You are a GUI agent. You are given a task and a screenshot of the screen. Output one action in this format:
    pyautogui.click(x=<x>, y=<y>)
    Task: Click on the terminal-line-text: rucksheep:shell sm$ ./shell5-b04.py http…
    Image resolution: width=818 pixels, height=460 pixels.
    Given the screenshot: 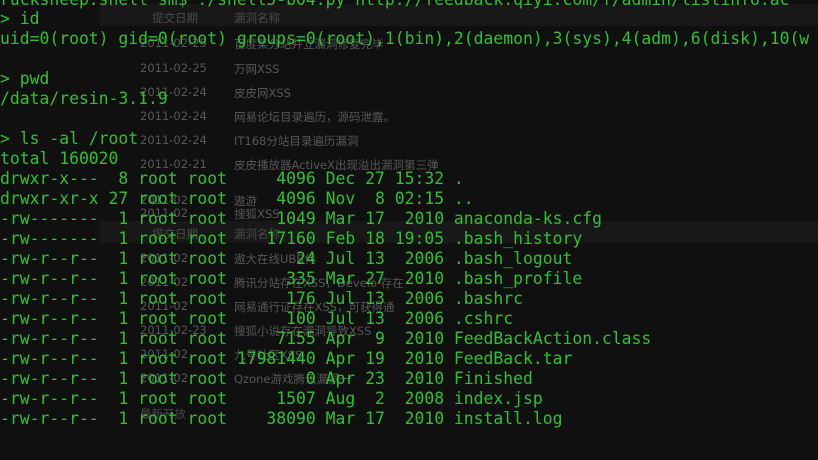 What is the action you would take?
    pyautogui.click(x=394, y=5)
    